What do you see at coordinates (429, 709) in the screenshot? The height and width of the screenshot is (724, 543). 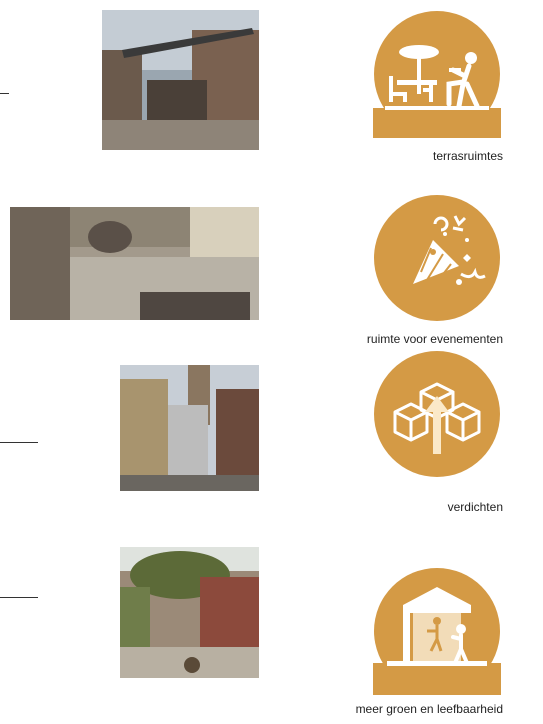 I see `feature-caption: meer groen en leefbaarheid` at bounding box center [429, 709].